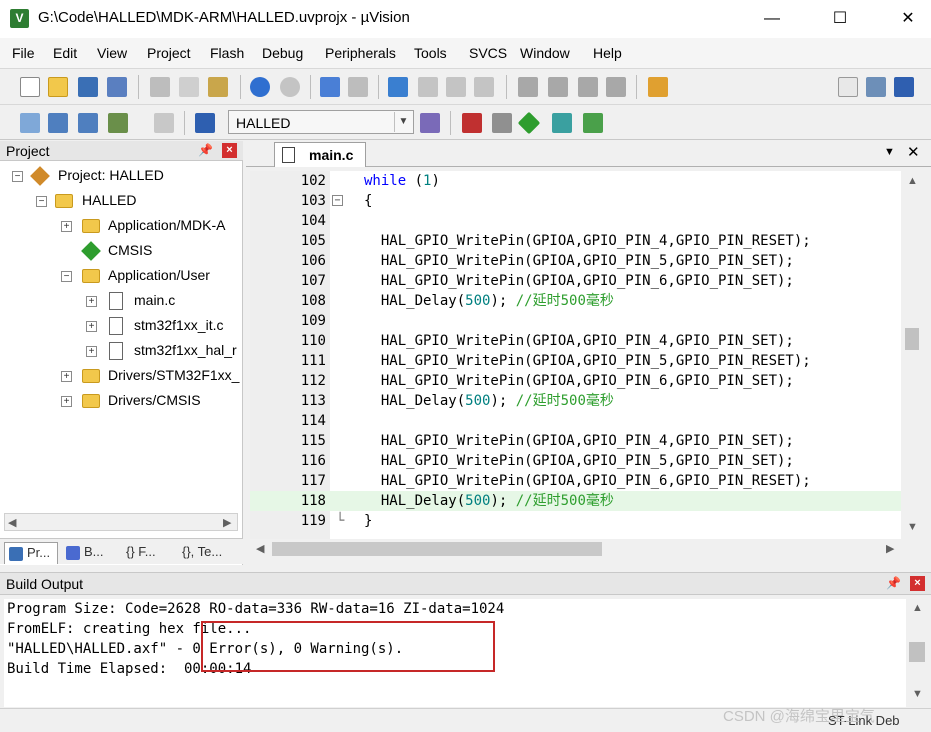  I want to click on code-line: 114, so click(575, 421).